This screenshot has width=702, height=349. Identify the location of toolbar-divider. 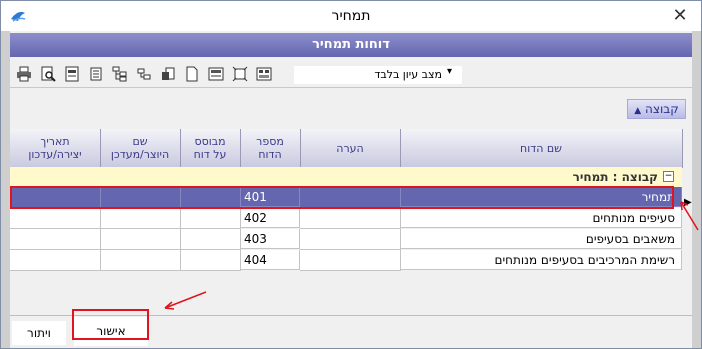
(351, 87).